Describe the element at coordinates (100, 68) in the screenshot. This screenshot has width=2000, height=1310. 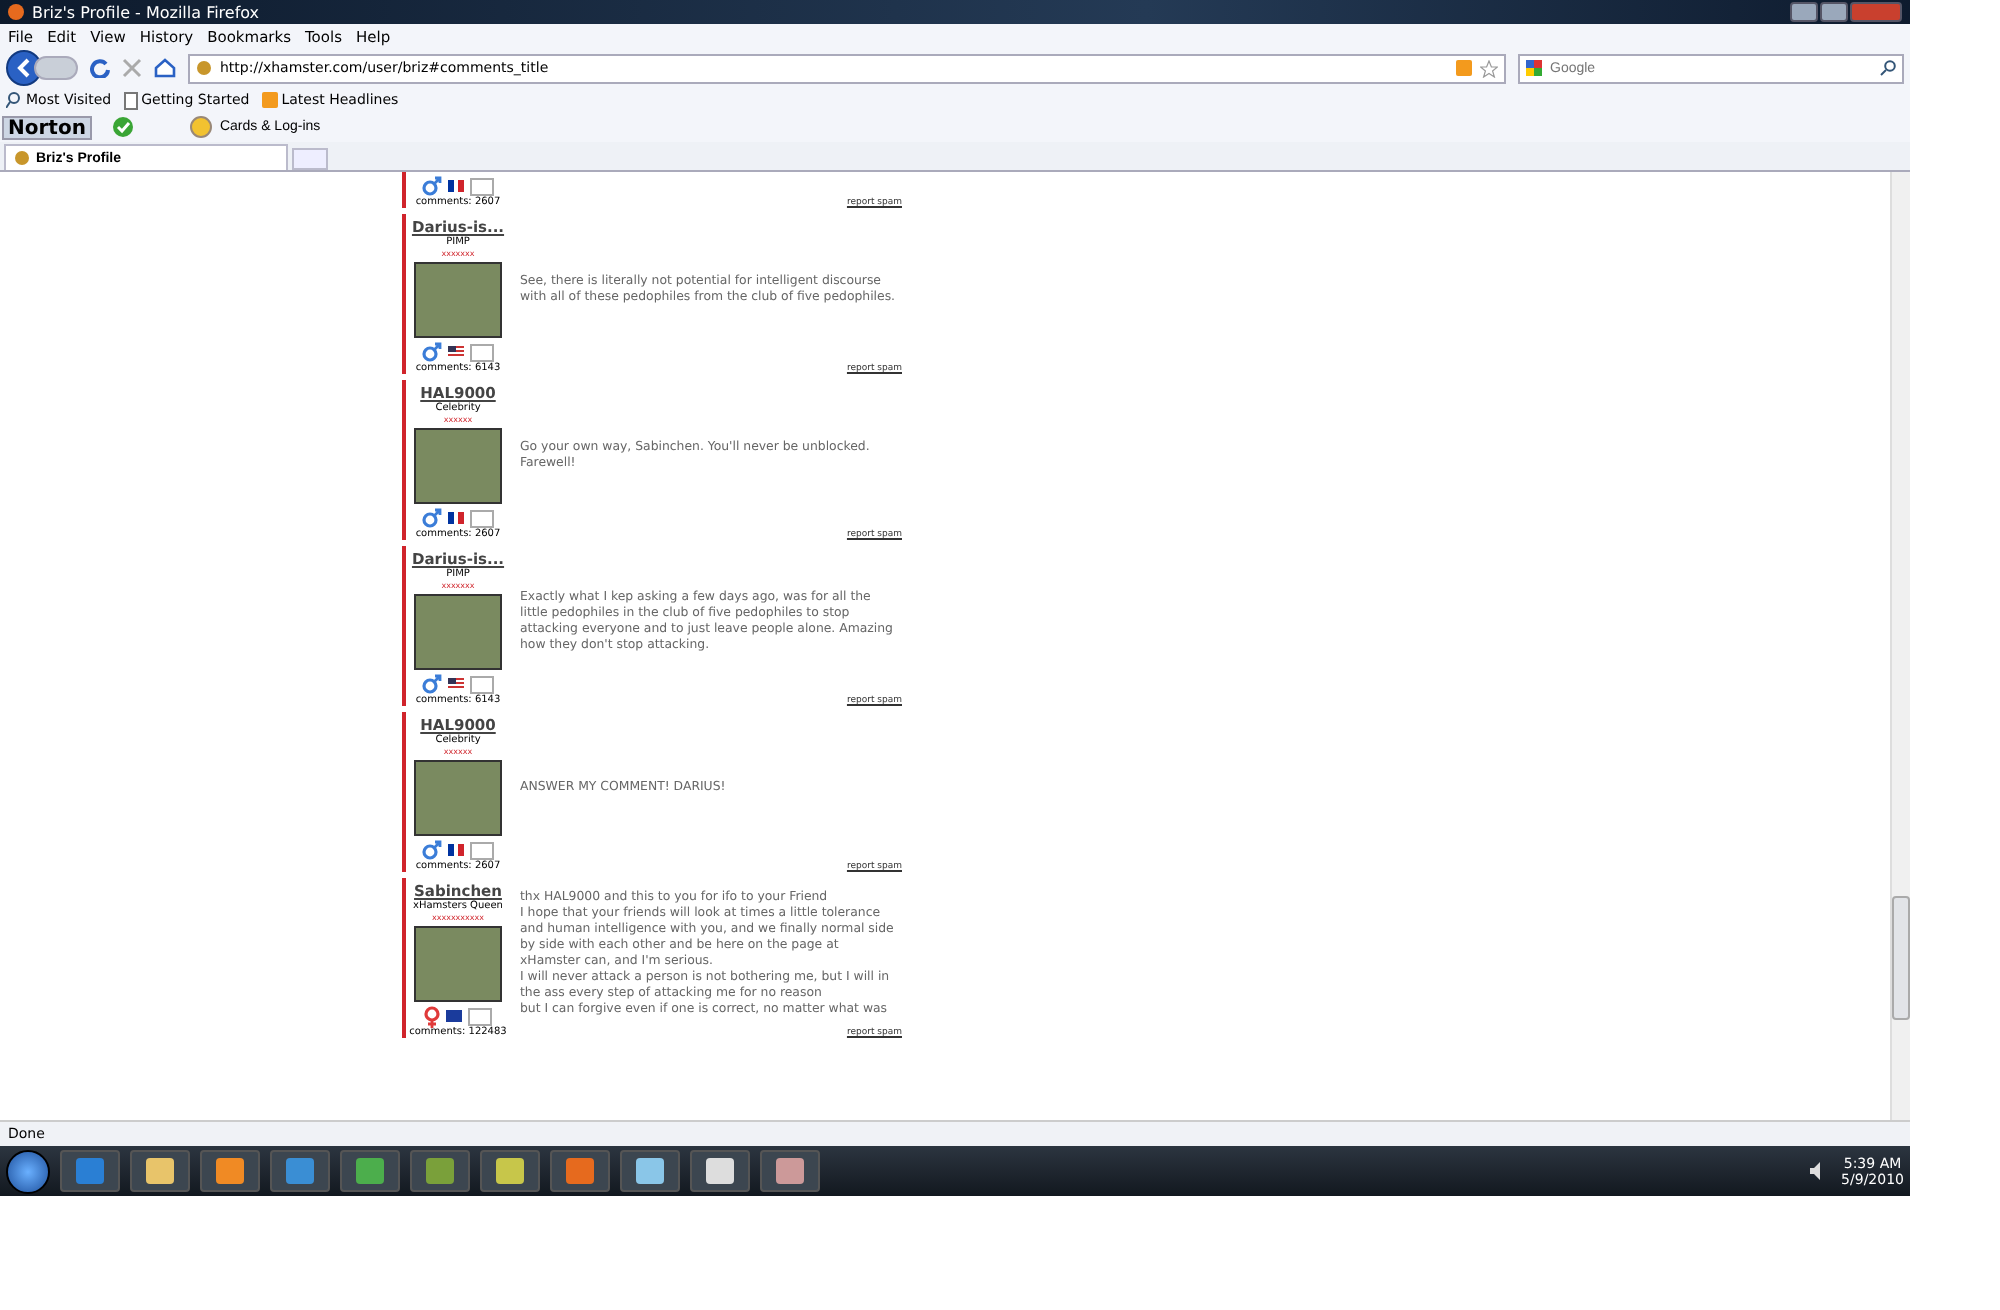
I see `reload-icon` at that location.